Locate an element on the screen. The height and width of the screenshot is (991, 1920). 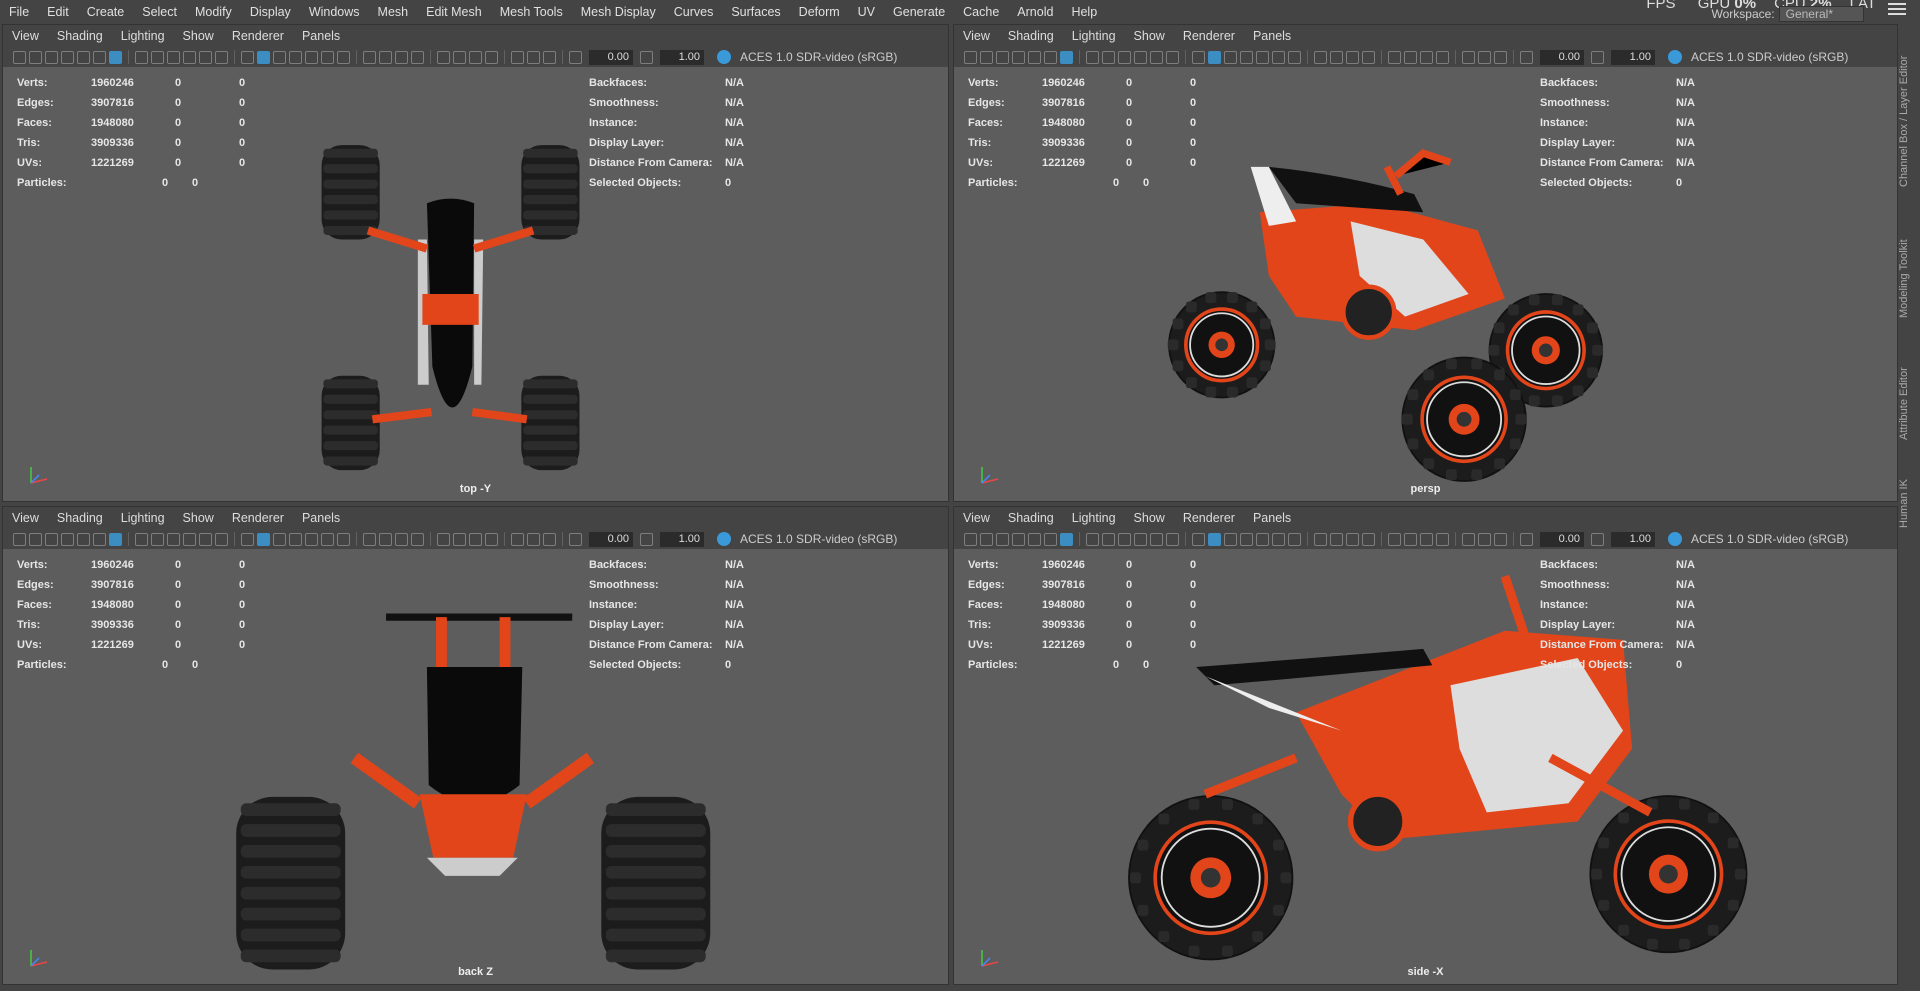
menu-generate: Generate is located at coordinates (919, 12).